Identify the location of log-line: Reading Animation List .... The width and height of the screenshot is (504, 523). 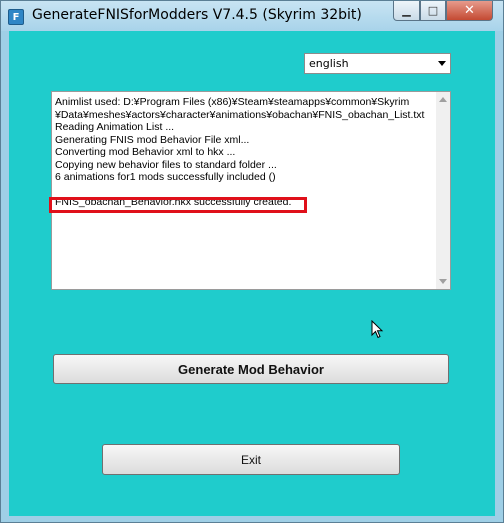
(115, 127).